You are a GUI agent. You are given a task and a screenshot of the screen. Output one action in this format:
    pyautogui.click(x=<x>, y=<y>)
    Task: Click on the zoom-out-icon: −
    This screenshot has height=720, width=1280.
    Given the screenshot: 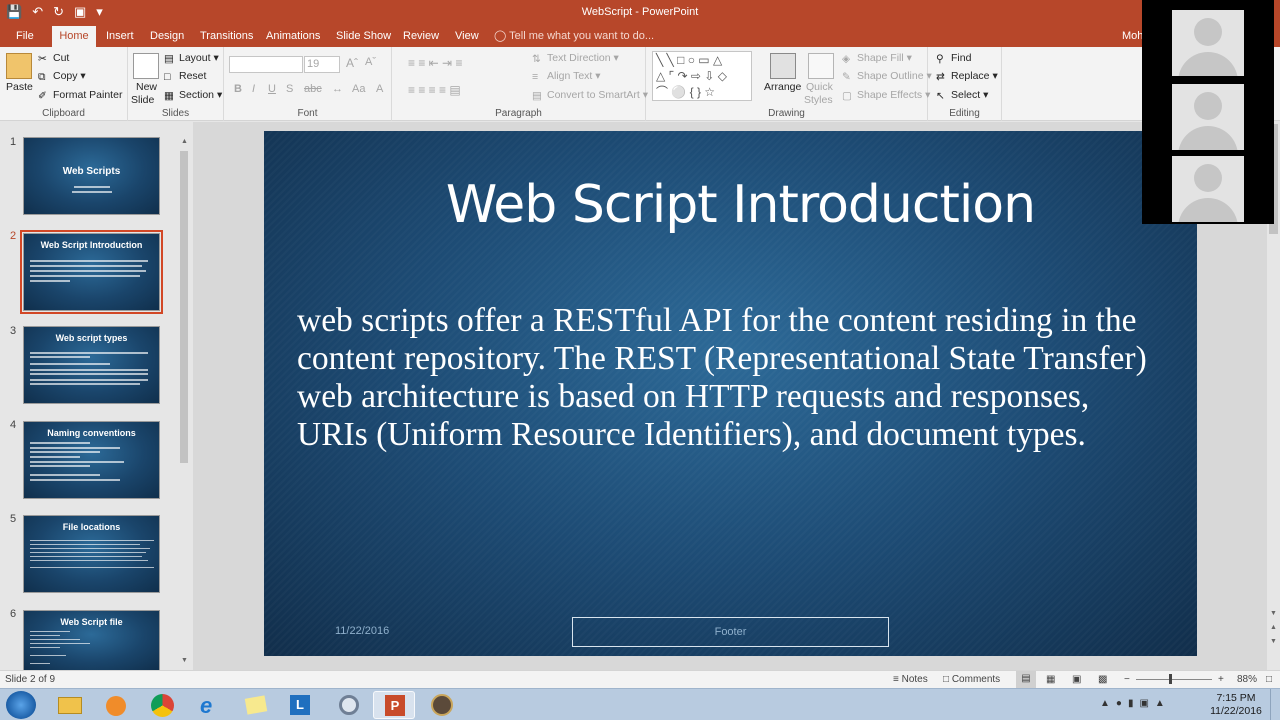 What is the action you would take?
    pyautogui.click(x=1127, y=679)
    